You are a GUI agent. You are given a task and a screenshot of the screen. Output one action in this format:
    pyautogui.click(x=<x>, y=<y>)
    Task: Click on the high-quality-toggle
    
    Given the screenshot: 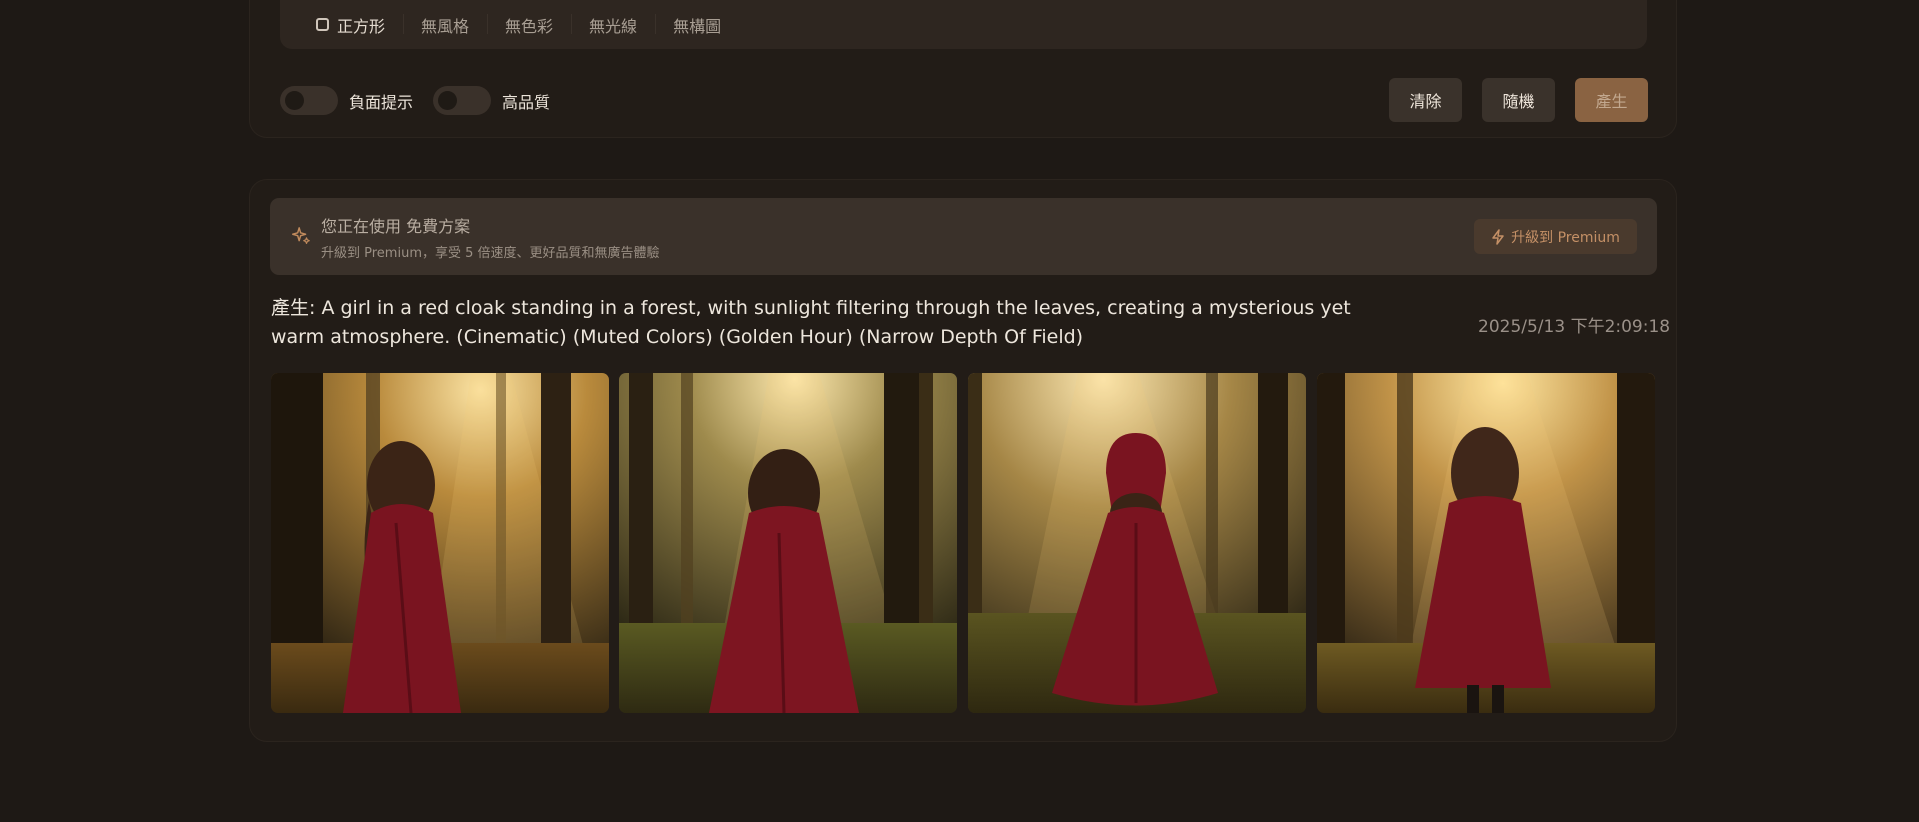 What is the action you would take?
    pyautogui.click(x=462, y=100)
    